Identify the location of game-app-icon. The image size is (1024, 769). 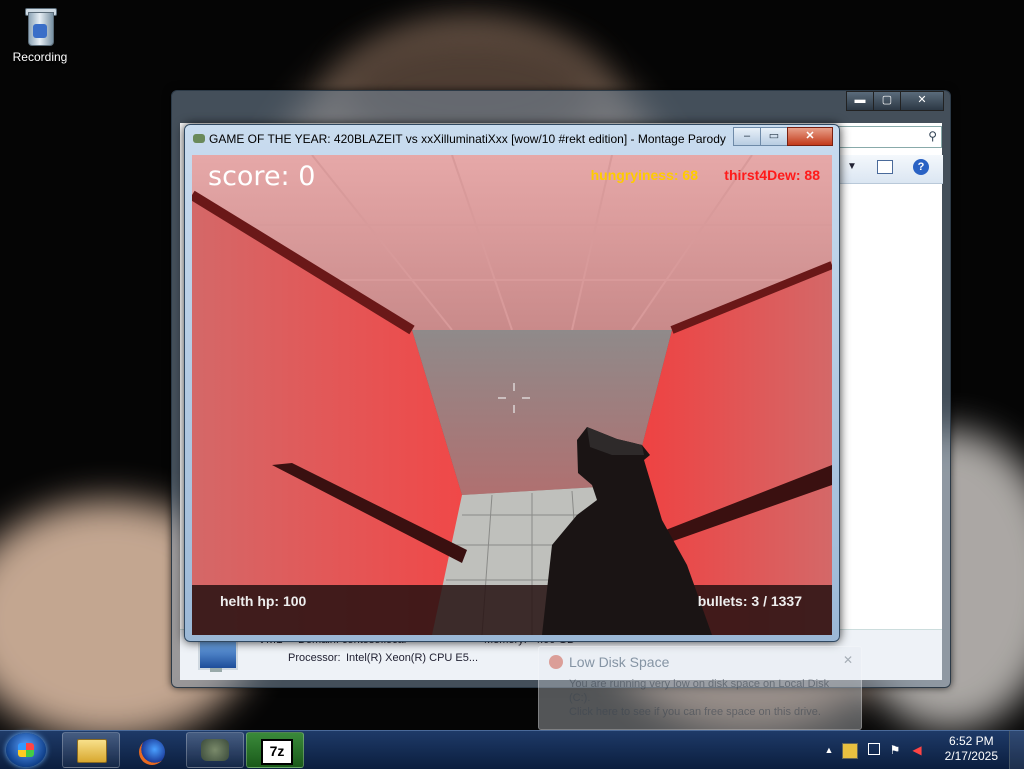
(199, 138).